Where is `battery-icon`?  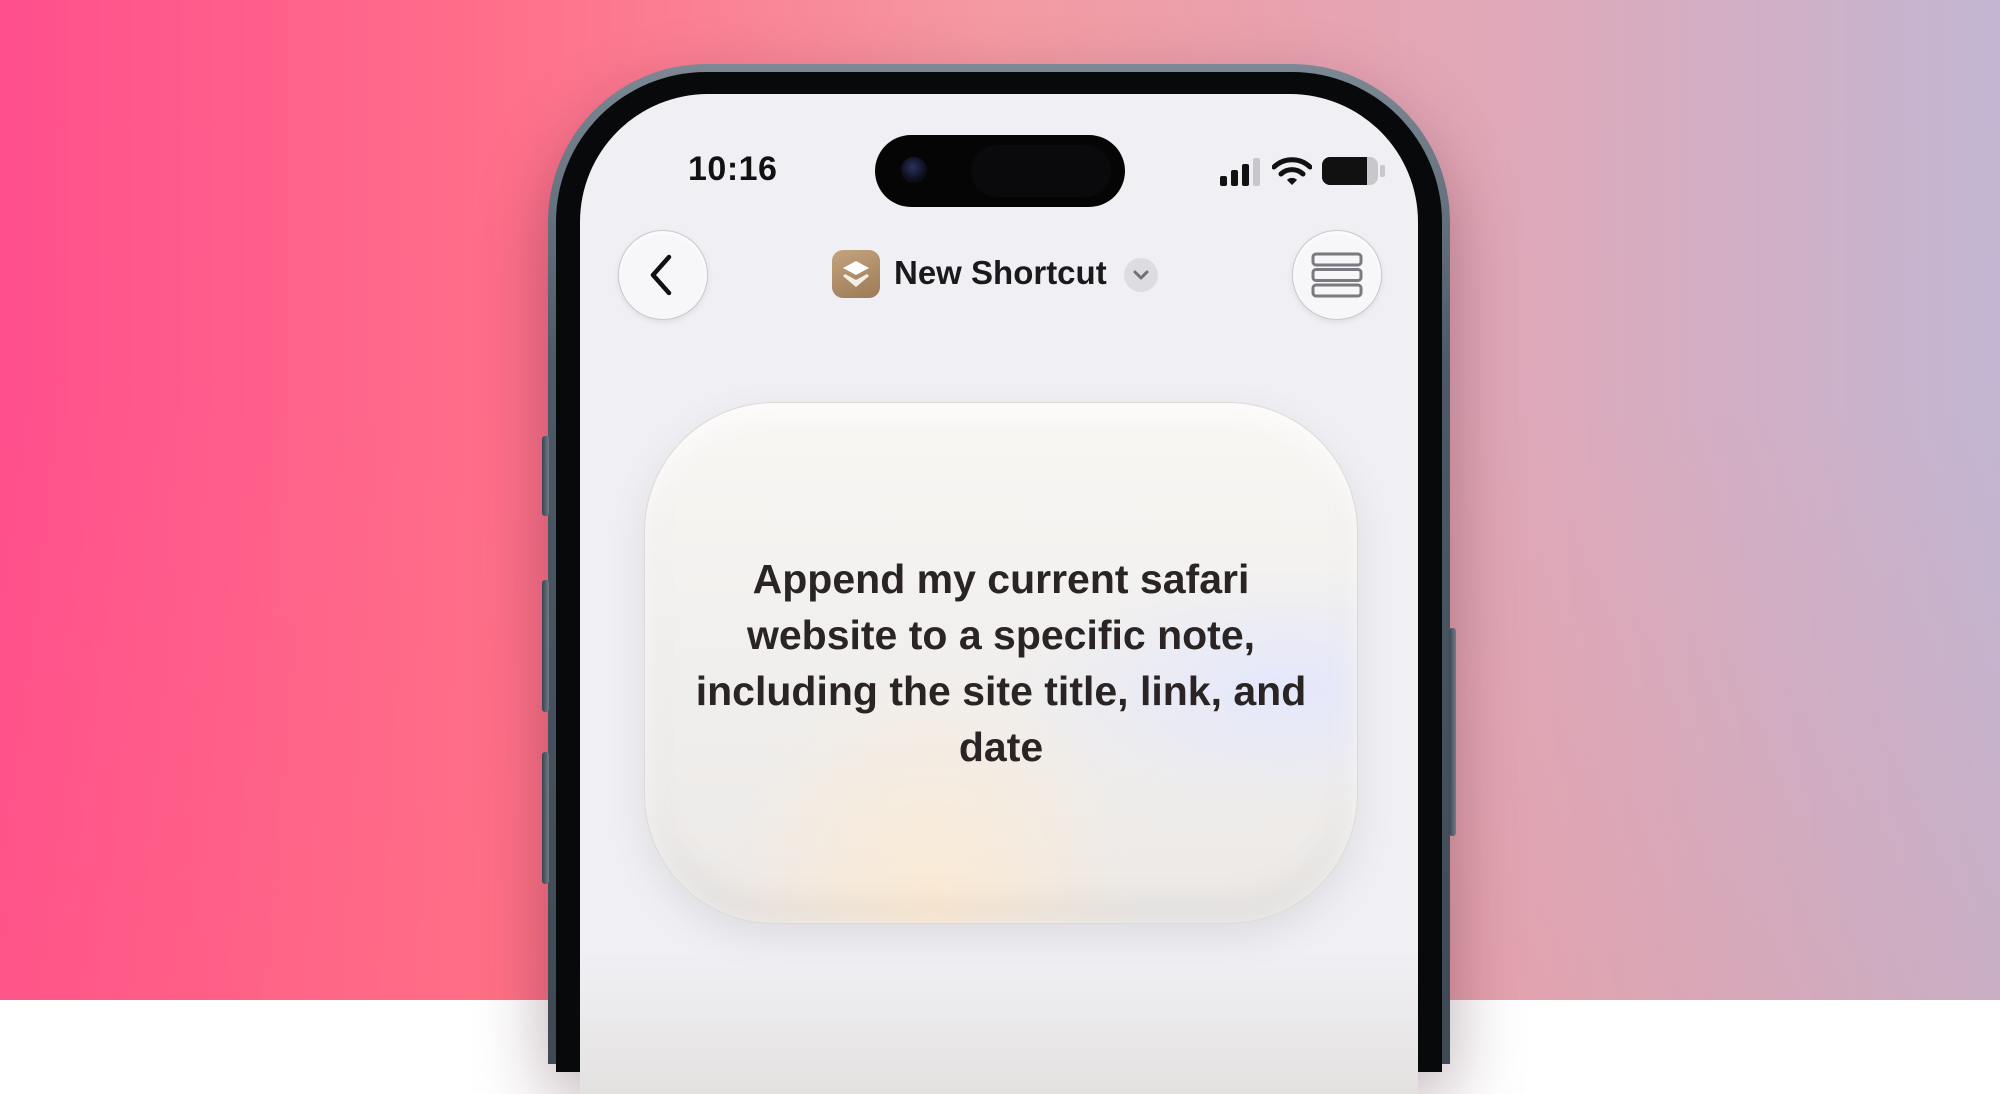 battery-icon is located at coordinates (1353, 171).